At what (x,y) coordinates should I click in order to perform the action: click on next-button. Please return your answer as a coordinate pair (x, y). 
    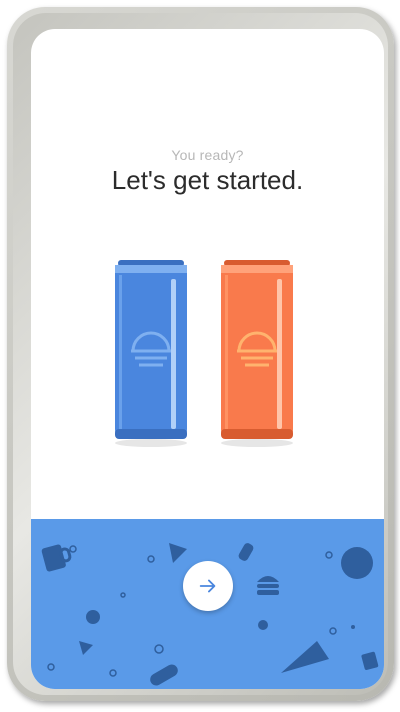
    Looking at the image, I should click on (208, 586).